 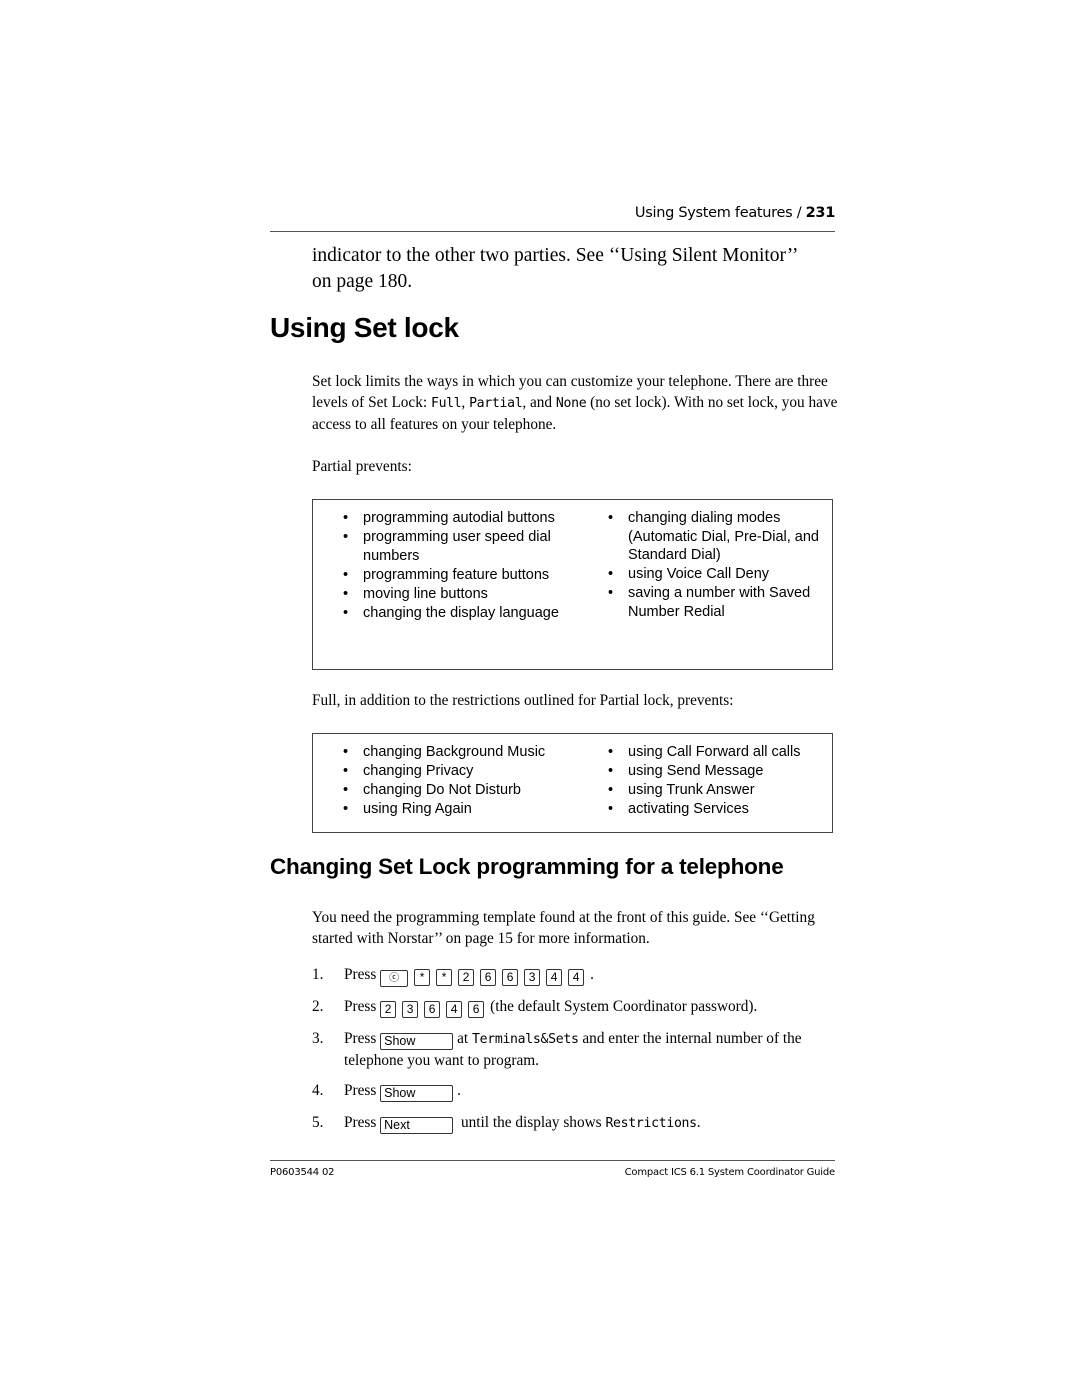 I want to click on list-item: • using Ring Again, so click(x=458, y=809).